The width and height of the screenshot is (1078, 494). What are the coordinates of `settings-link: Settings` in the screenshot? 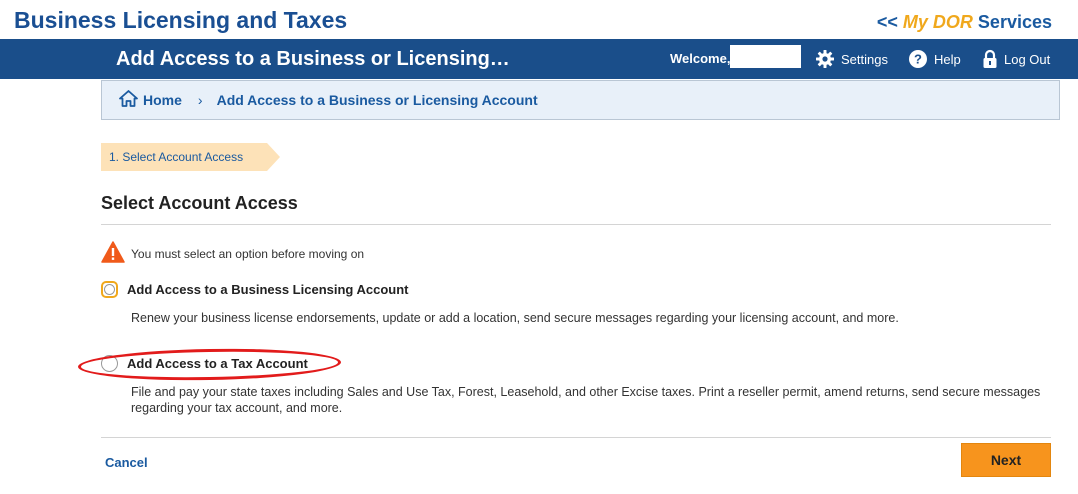 It's located at (851, 59).